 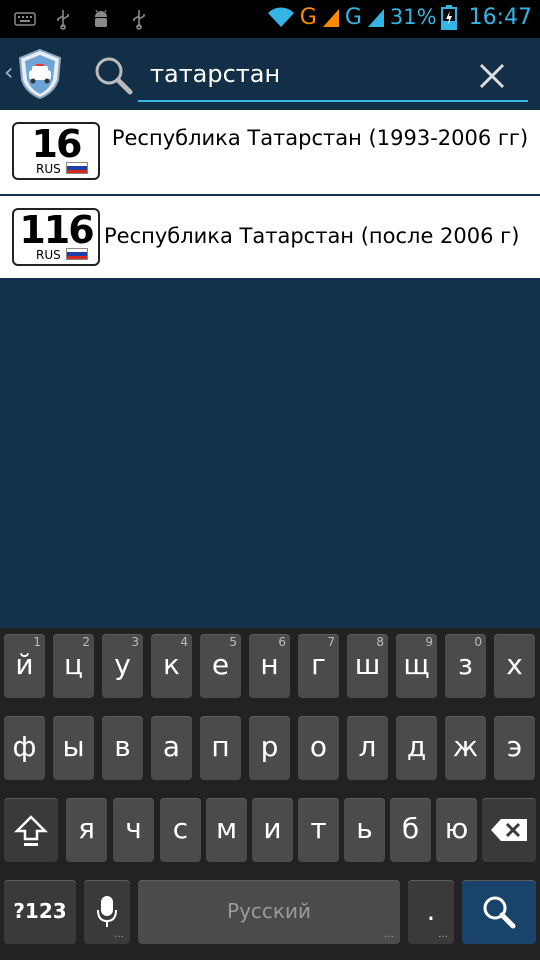 I want to click on key: ф, so click(x=24, y=748).